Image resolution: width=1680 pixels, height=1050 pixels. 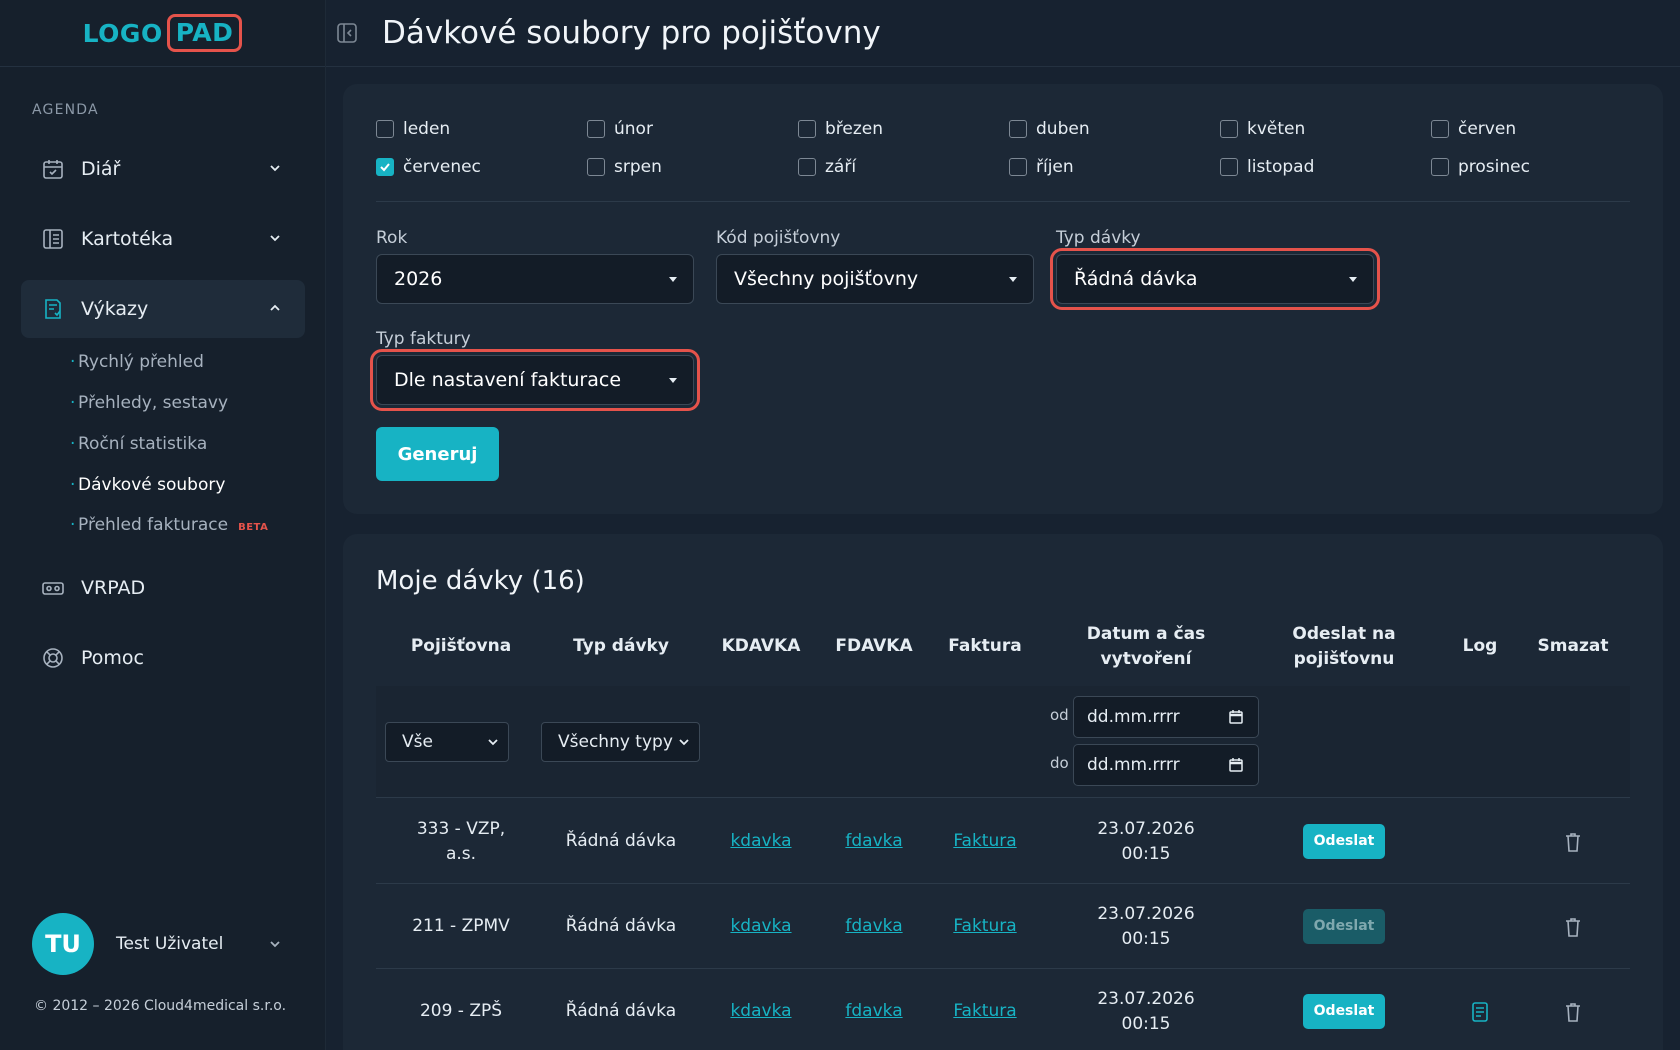 I want to click on month-checkbox: květen, so click(x=1262, y=129).